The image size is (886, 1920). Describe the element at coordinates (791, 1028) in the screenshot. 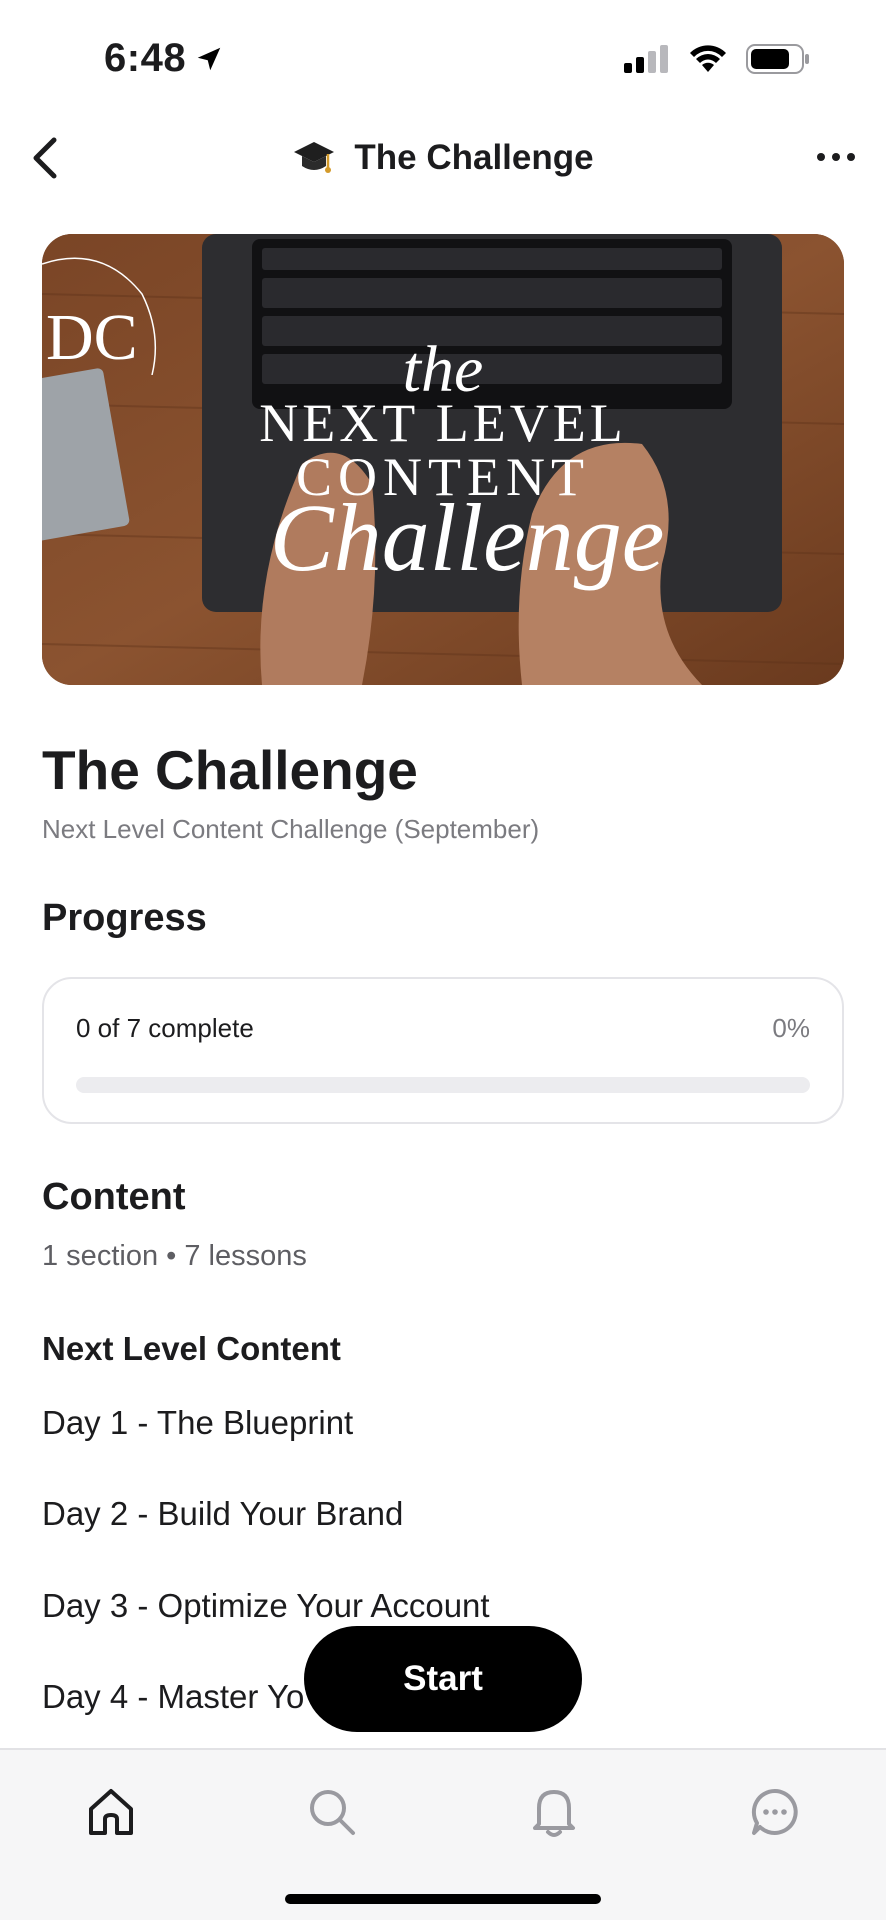

I see `progress-percent: 0%` at that location.